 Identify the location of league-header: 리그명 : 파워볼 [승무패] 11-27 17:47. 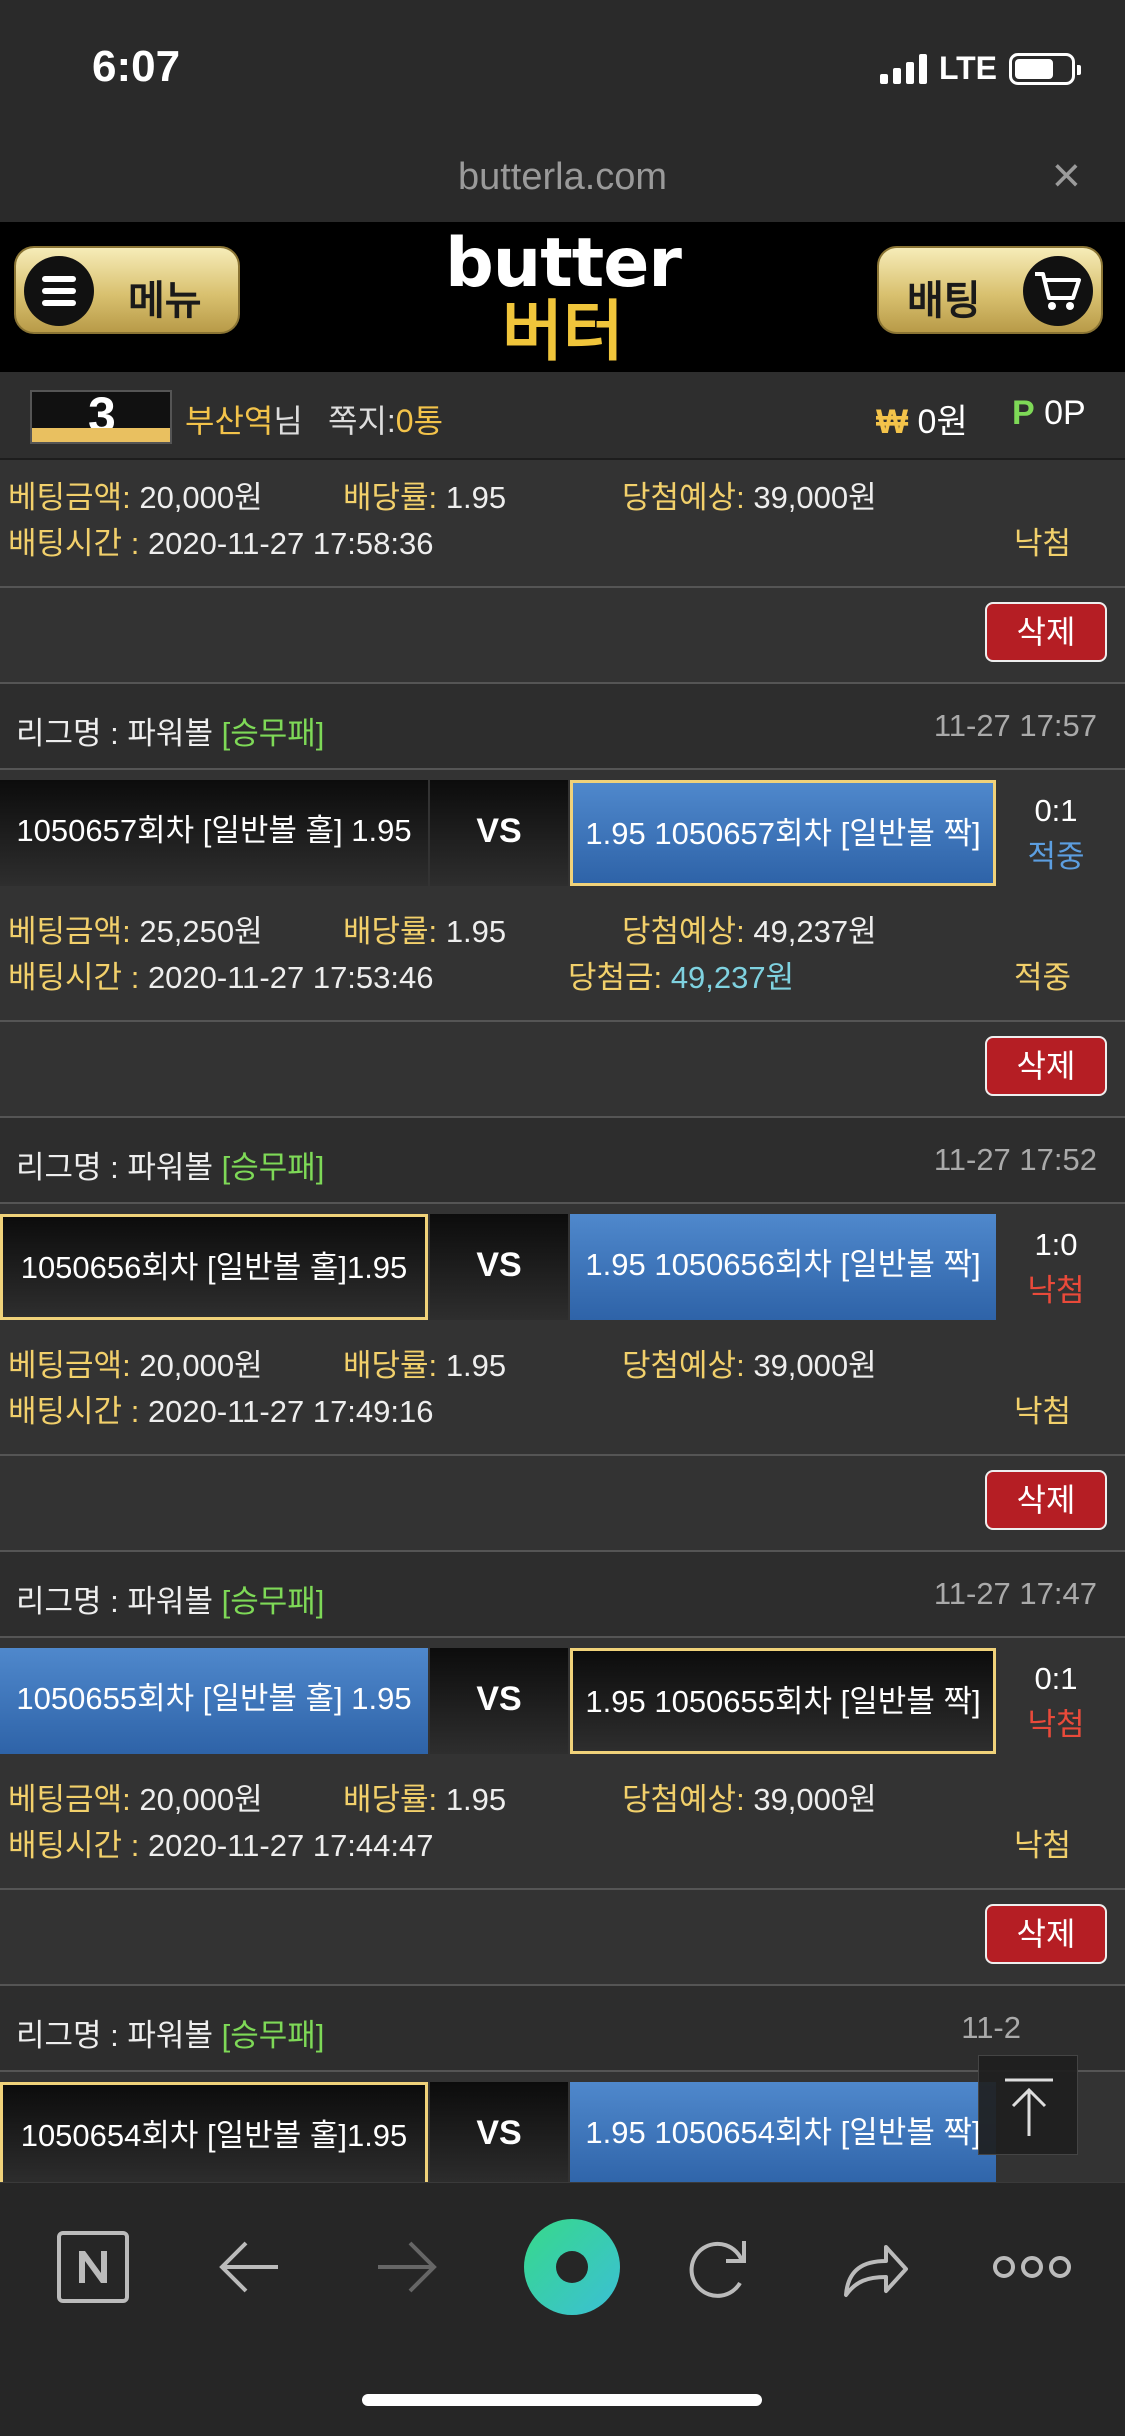
(562, 1595).